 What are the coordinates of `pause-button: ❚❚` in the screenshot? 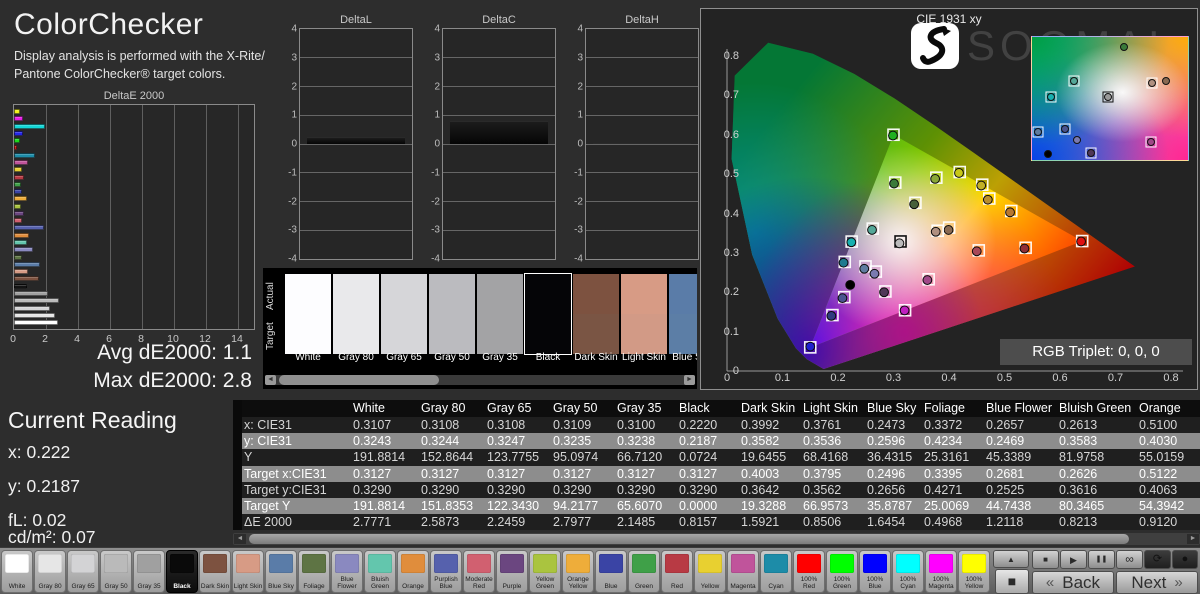 It's located at (1101, 559).